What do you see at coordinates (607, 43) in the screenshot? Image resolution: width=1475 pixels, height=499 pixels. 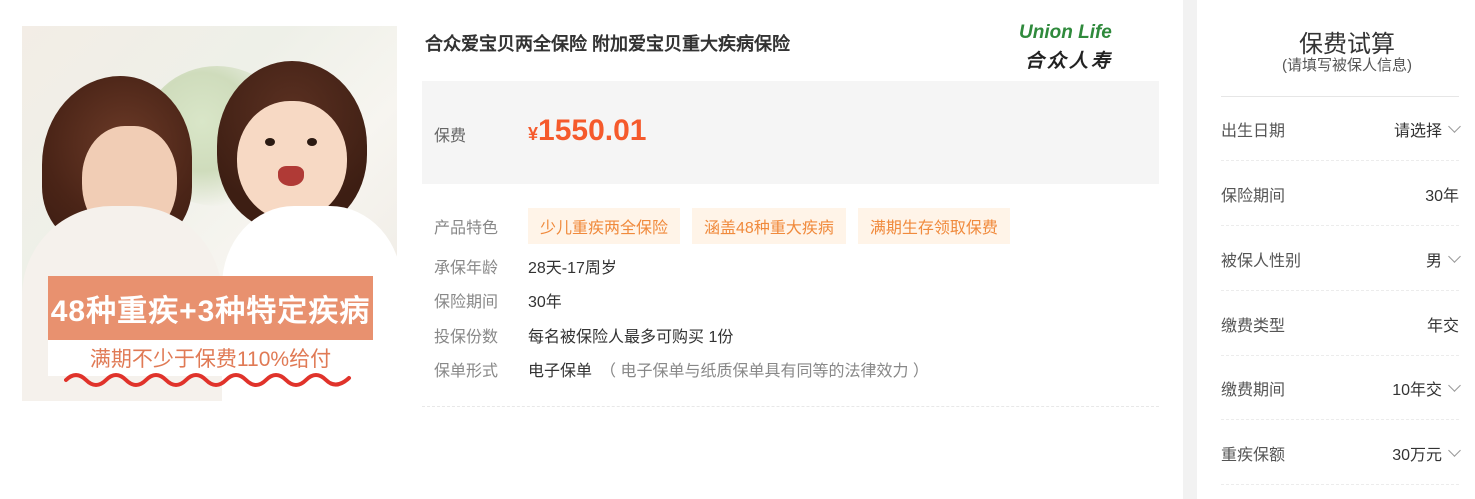 I see `product-title: 合众爱宝贝两全保险 附加爱宝贝重大疾病保险` at bounding box center [607, 43].